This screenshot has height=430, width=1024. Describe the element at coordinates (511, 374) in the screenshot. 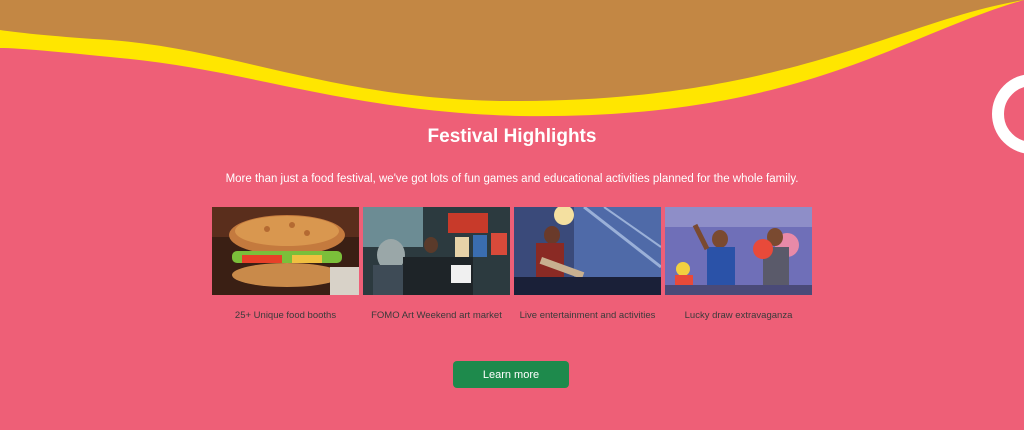

I see `learn-more-button: Learn more` at that location.